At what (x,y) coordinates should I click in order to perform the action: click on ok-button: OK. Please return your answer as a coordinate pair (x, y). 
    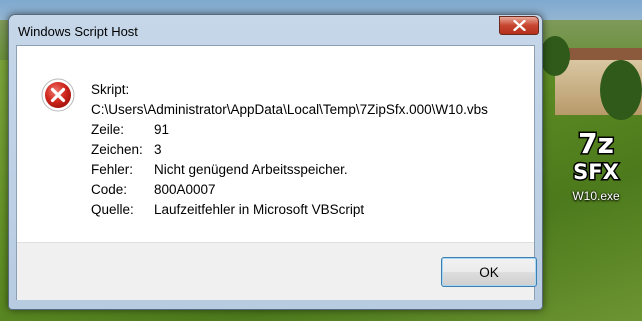
    Looking at the image, I should click on (489, 272).